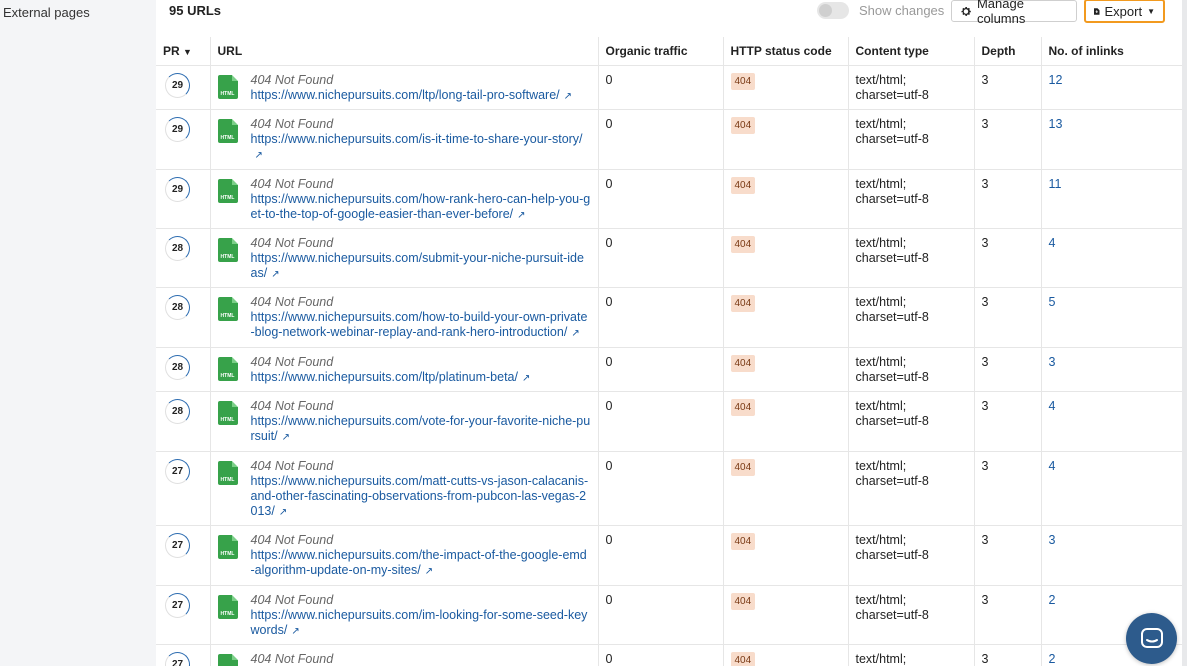 Image resolution: width=1187 pixels, height=666 pixels. Describe the element at coordinates (1008, 51) in the screenshot. I see `column-header-depth: Depth` at that location.